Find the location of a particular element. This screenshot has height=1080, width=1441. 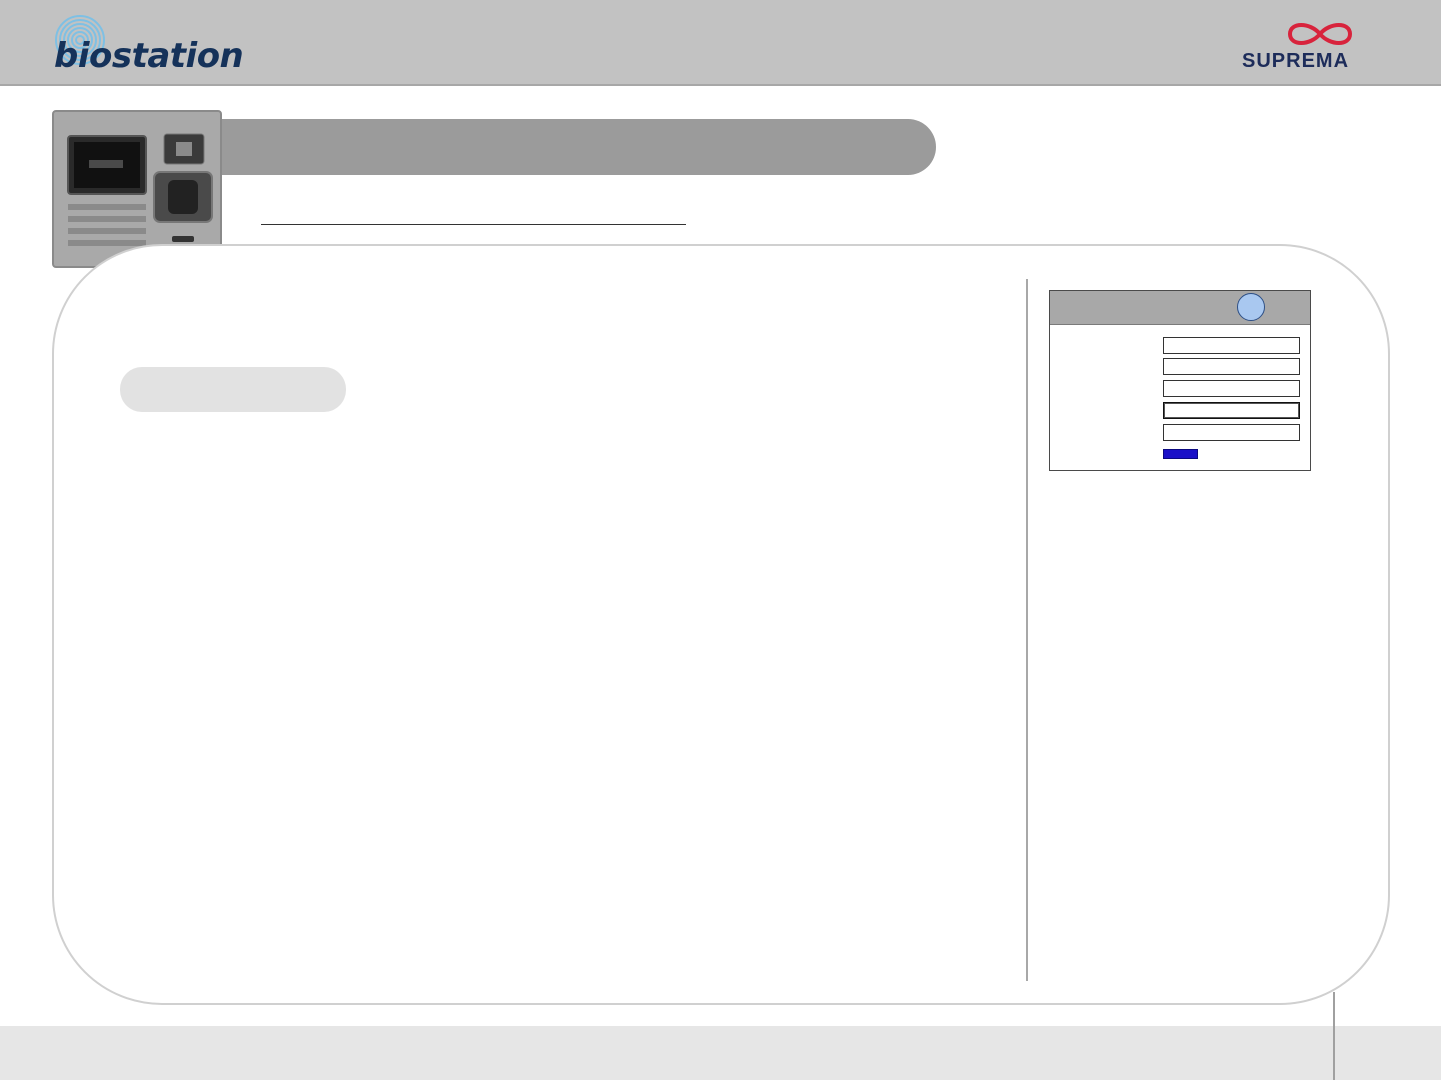

vertical-divider is located at coordinates (1027, 630).